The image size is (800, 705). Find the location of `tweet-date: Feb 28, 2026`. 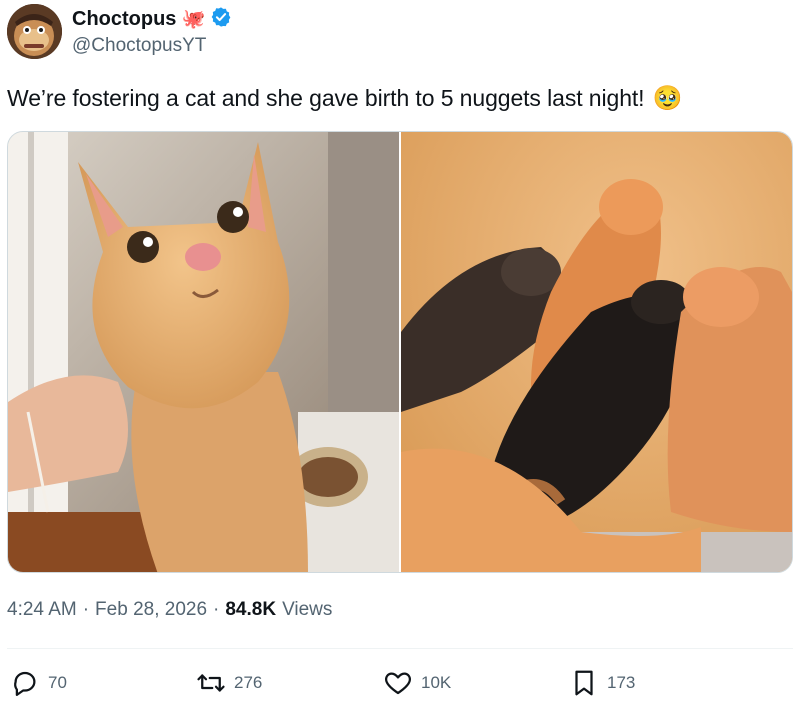

tweet-date: Feb 28, 2026 is located at coordinates (151, 610).